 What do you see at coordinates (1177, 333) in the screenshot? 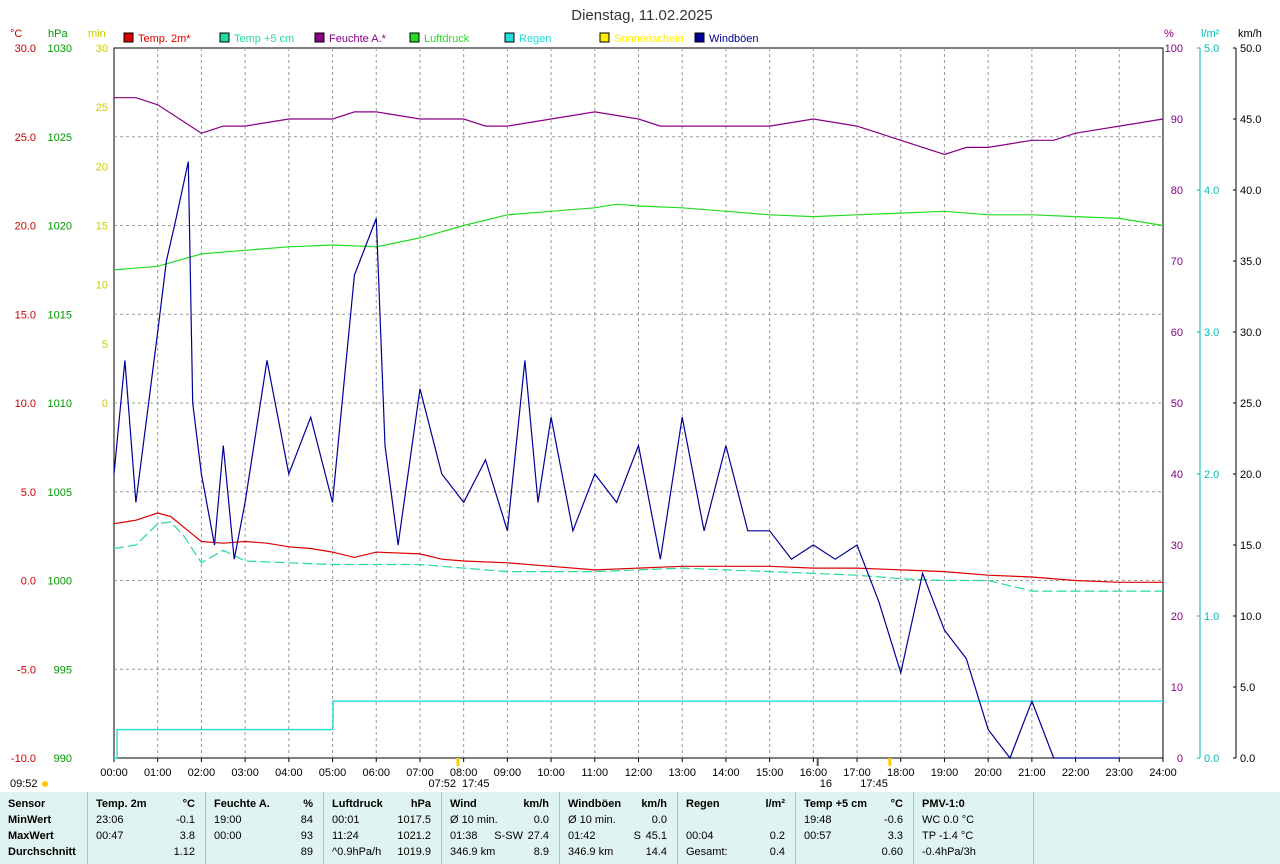
I see `humidity-tick-label: 60` at bounding box center [1177, 333].